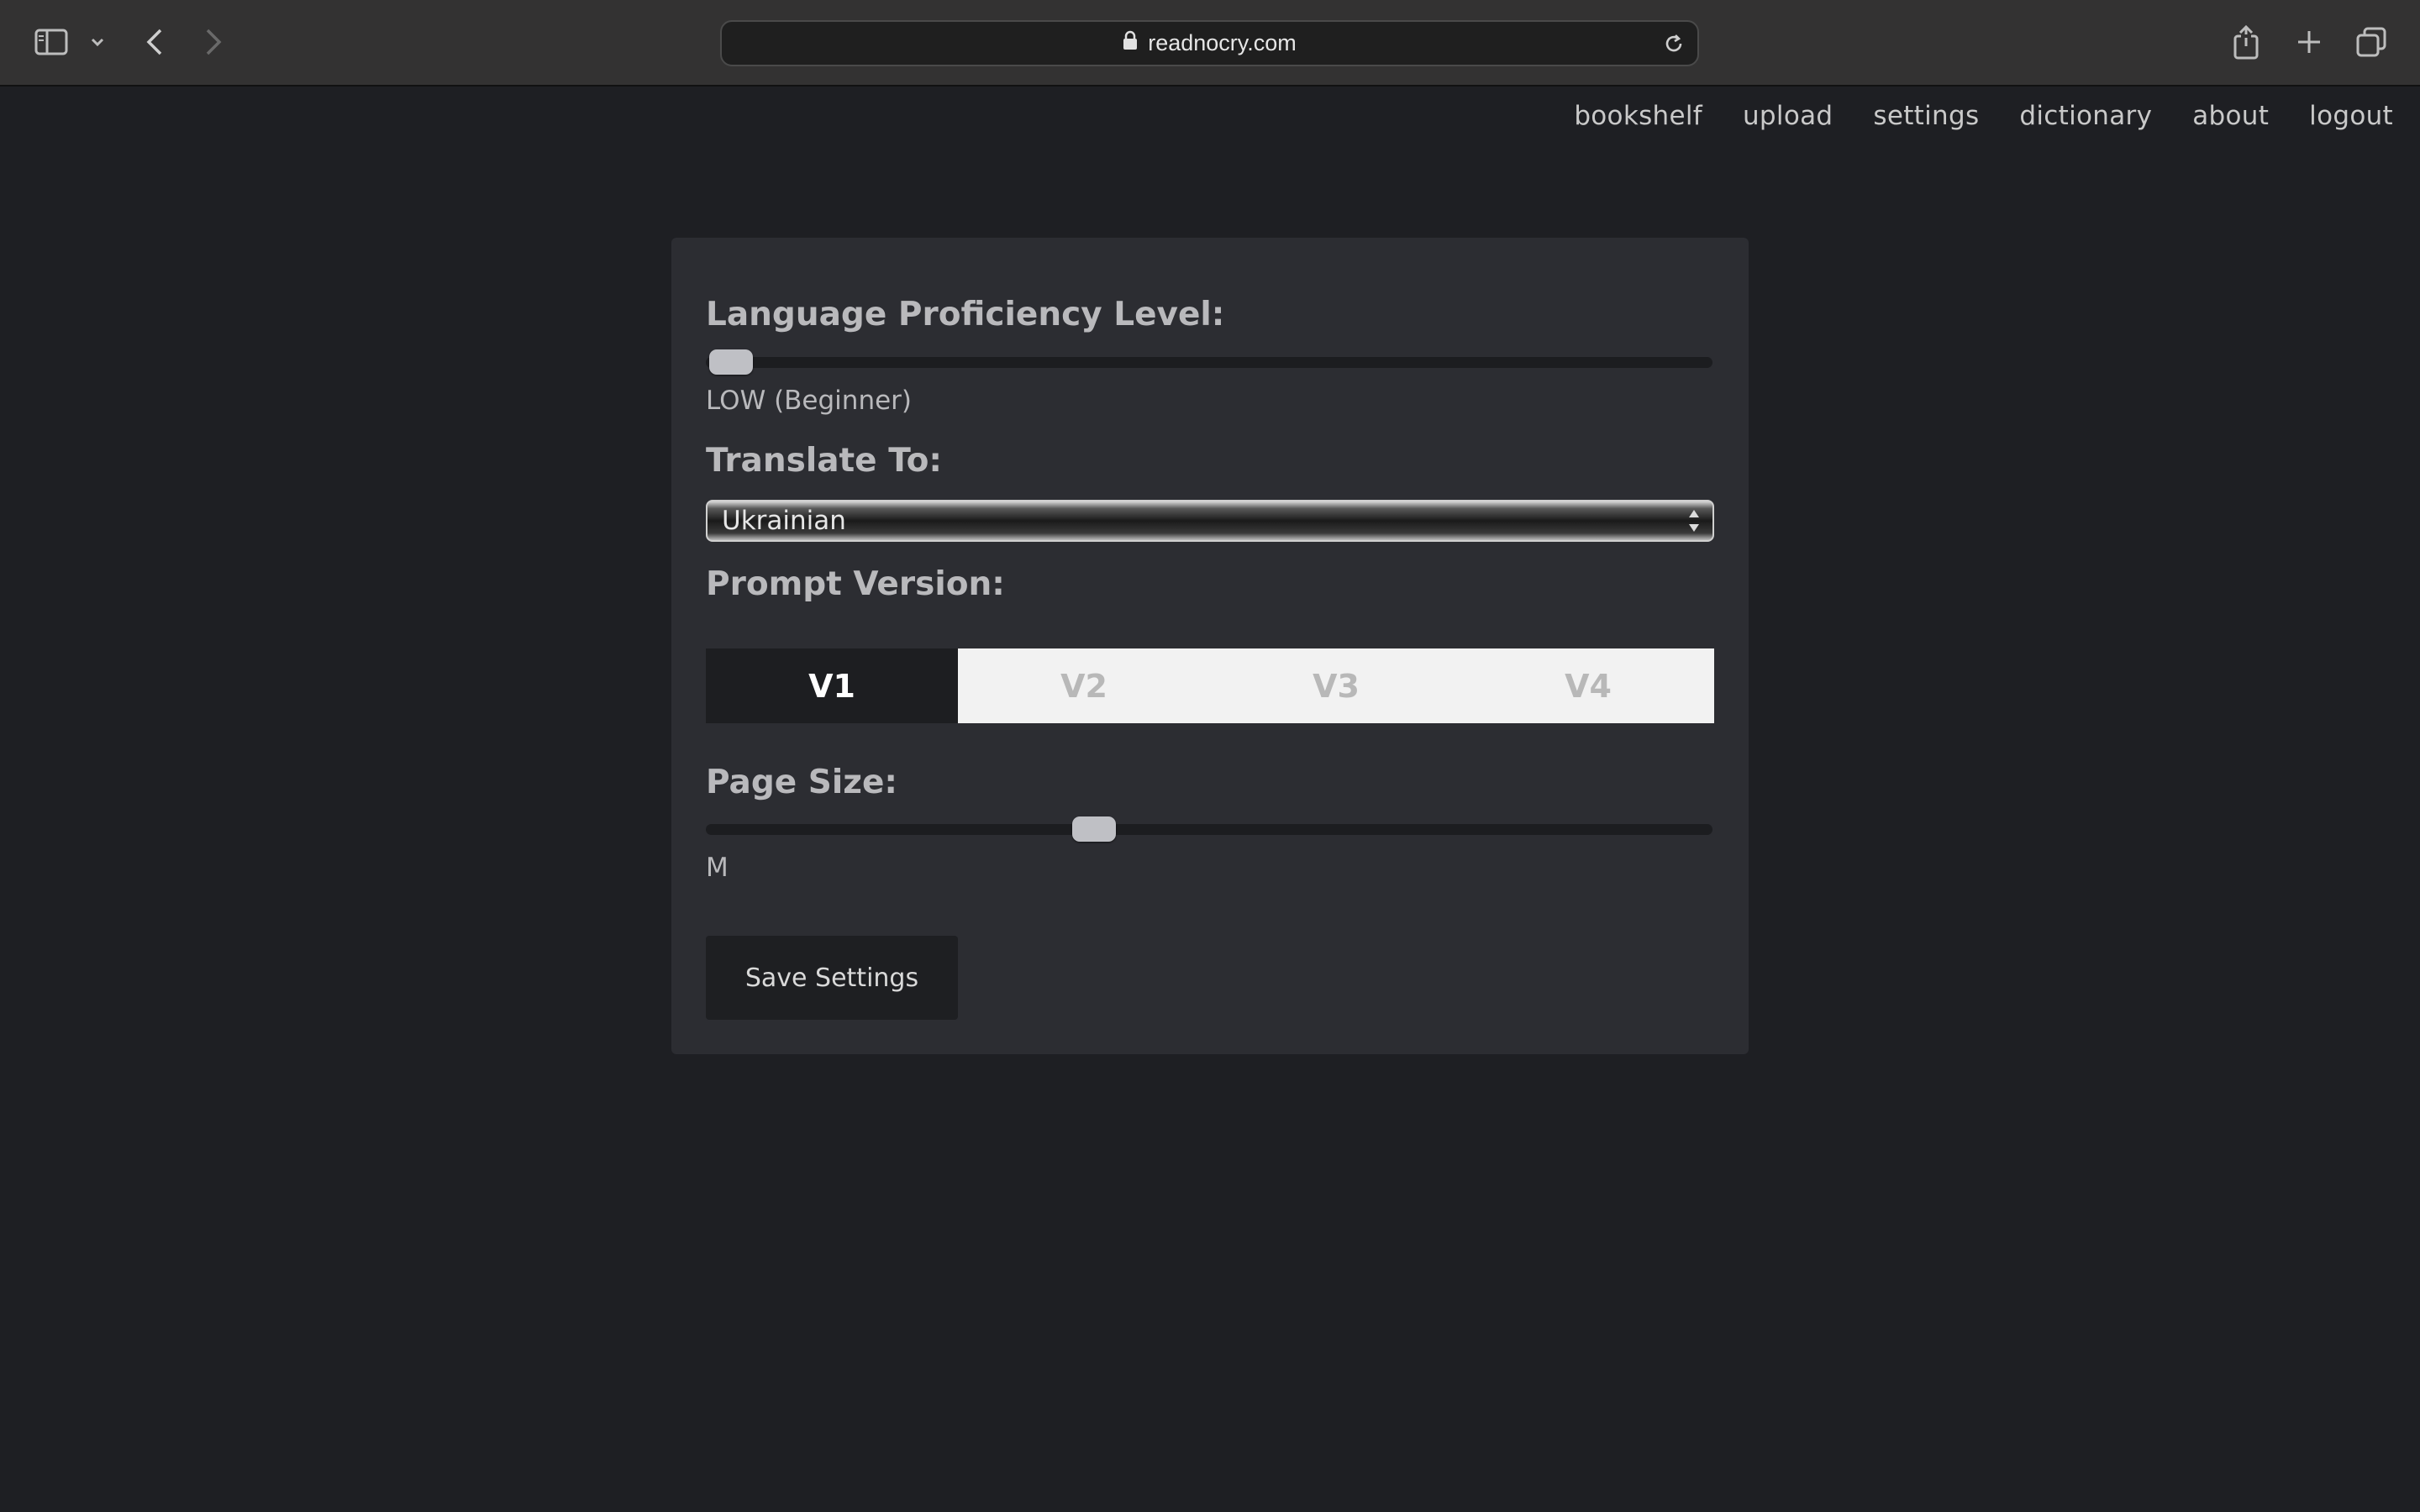 This screenshot has height=1512, width=2420. I want to click on nav-settings: settings, so click(1926, 116).